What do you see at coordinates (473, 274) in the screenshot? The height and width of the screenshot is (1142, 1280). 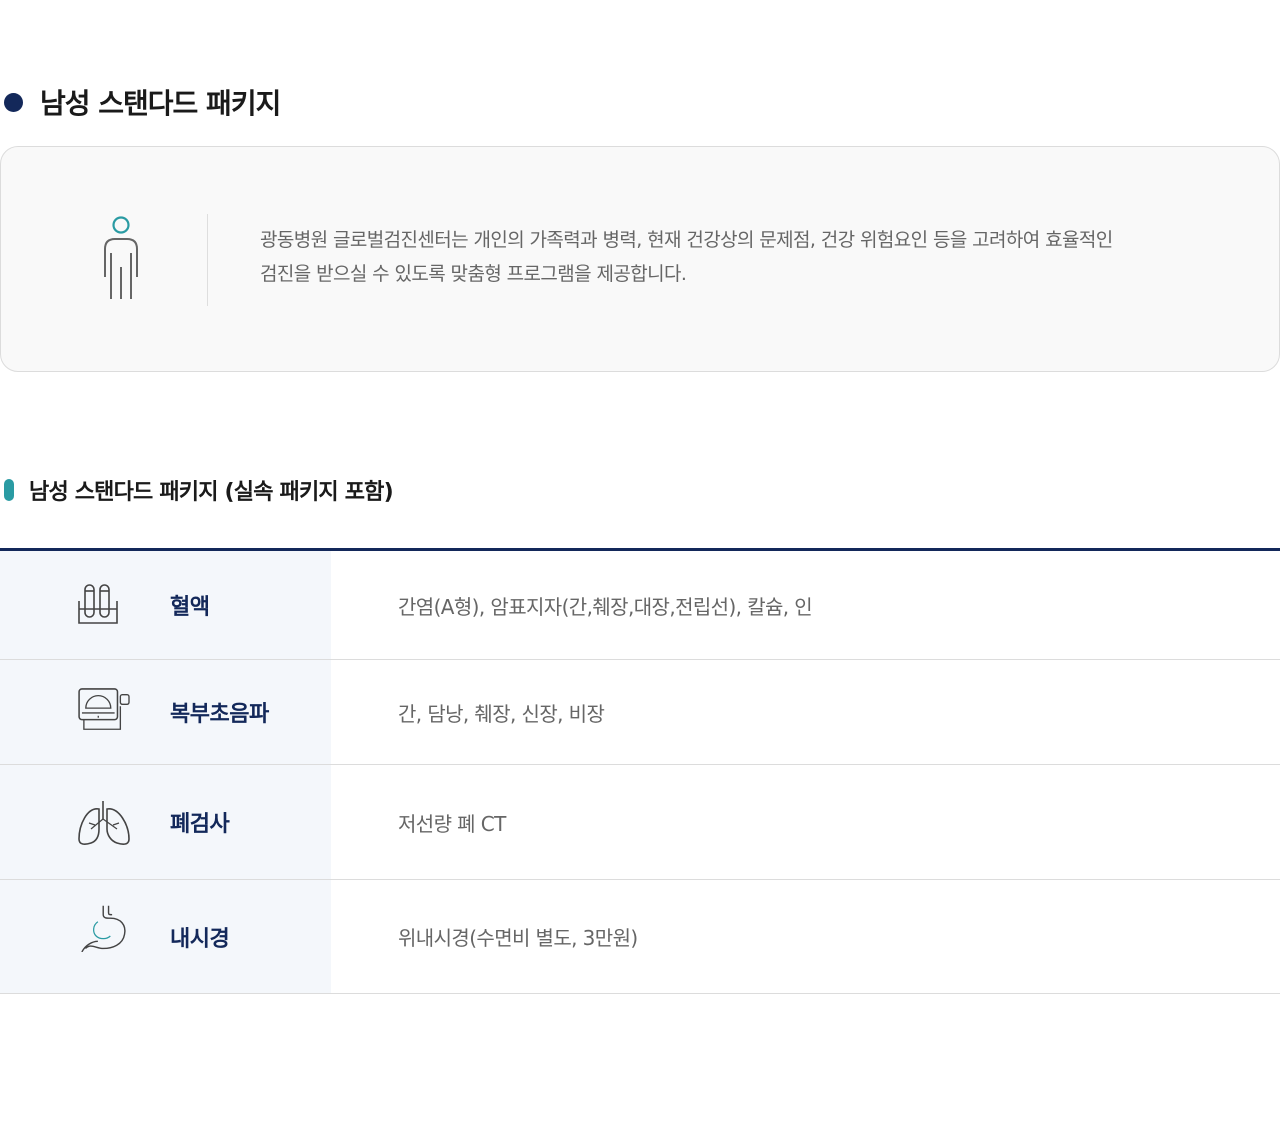 I see `intro-line-2: 검진을 받으실 수 있도록 맞춤형 프로그램을 제공합니다.` at bounding box center [473, 274].